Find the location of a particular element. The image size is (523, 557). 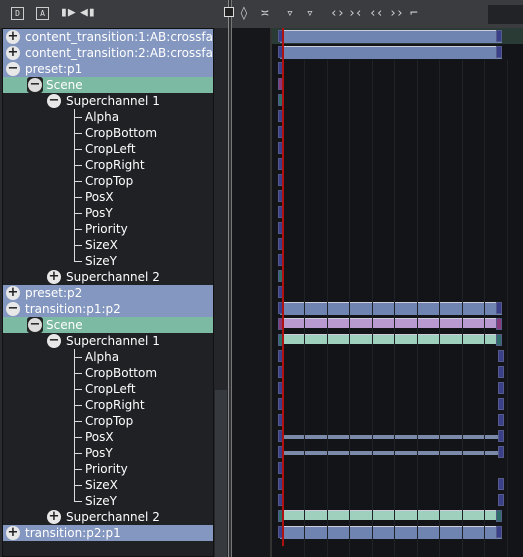

bezier-icon: ⌐ is located at coordinates (414, 13).